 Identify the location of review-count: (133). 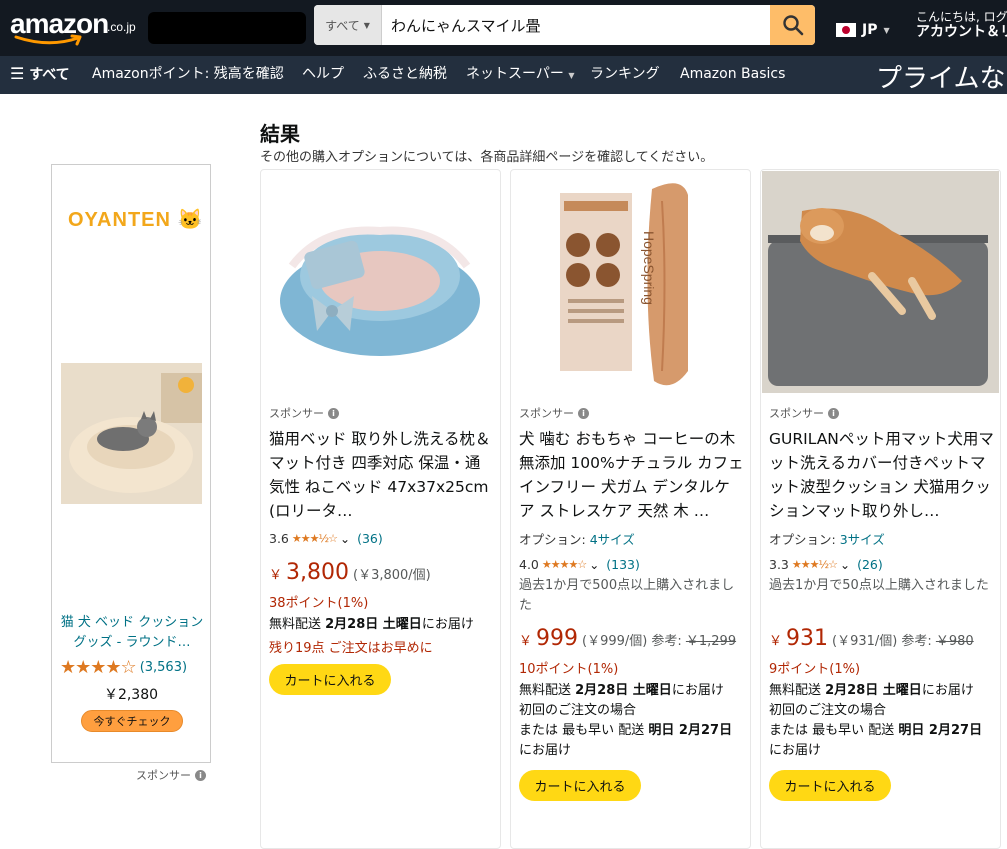
(623, 564).